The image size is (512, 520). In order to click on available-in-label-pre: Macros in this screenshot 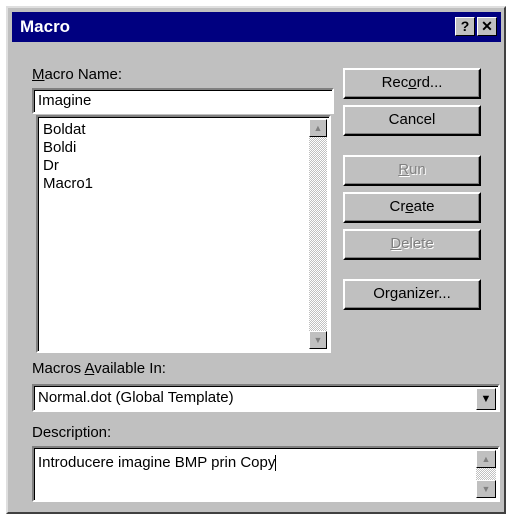, I will do `click(58, 368)`.